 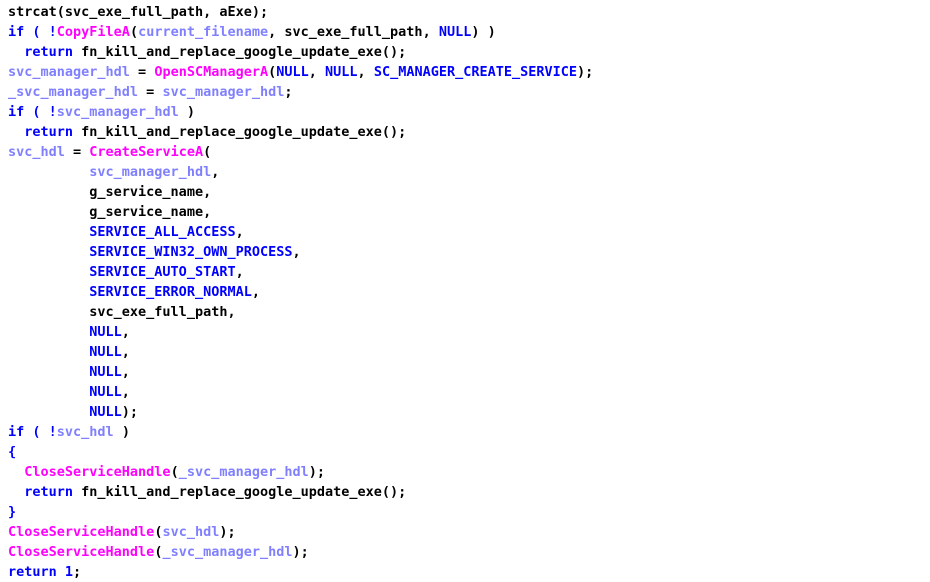 What do you see at coordinates (469, 172) in the screenshot?
I see `code-line: svc_manager_hdl,` at bounding box center [469, 172].